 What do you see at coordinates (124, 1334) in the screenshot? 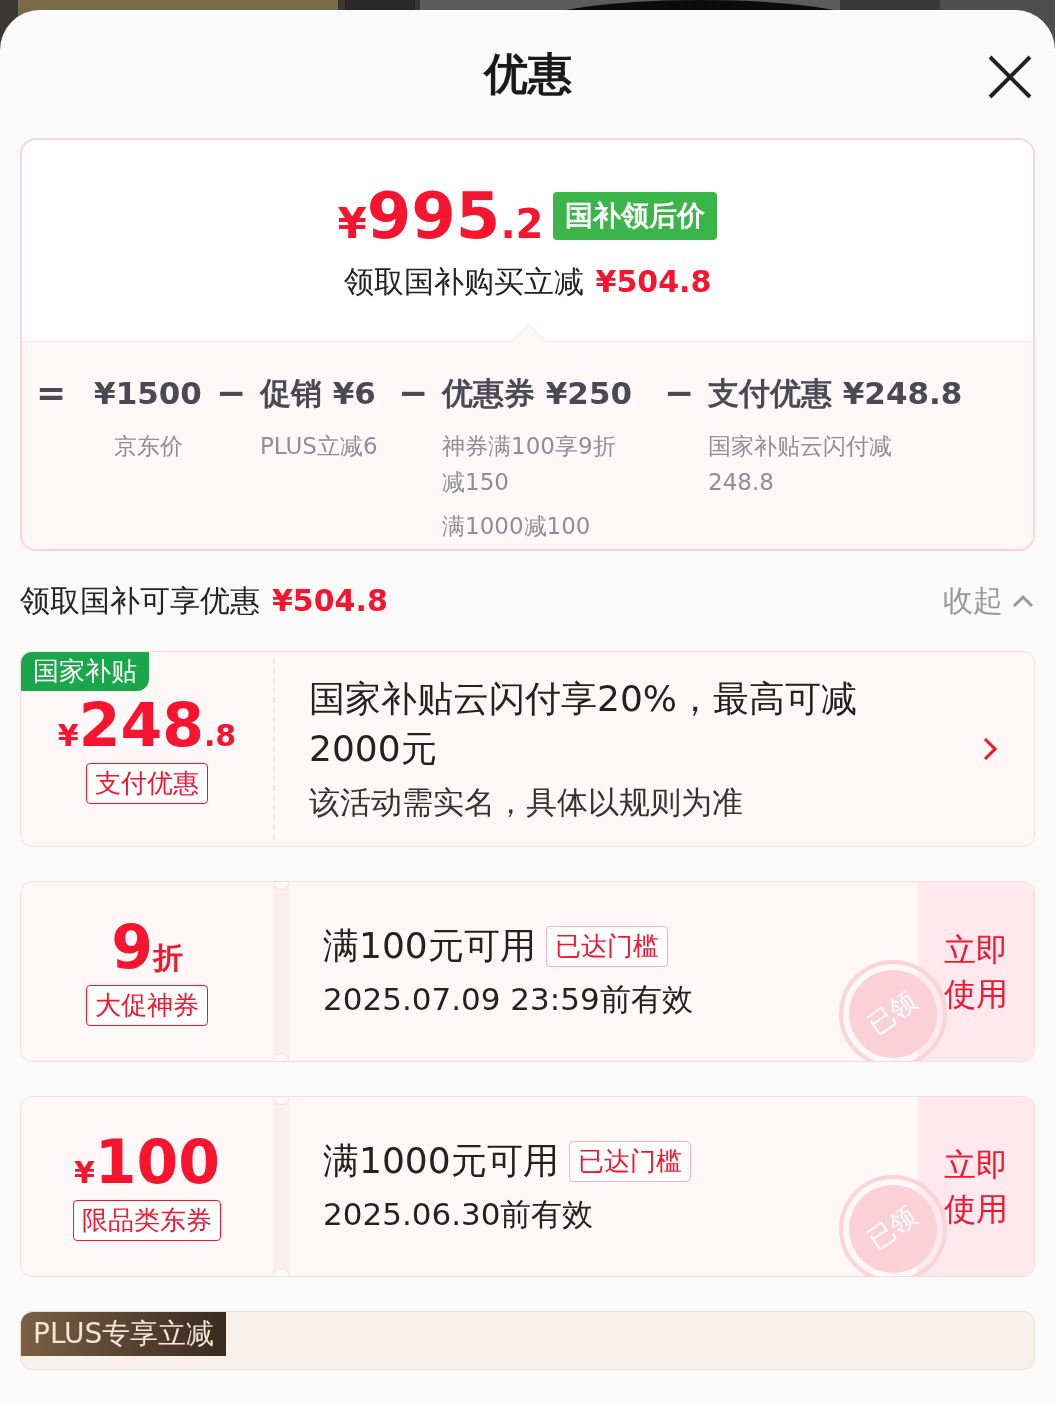
I see `plus-tag: PLUS专享立减` at bounding box center [124, 1334].